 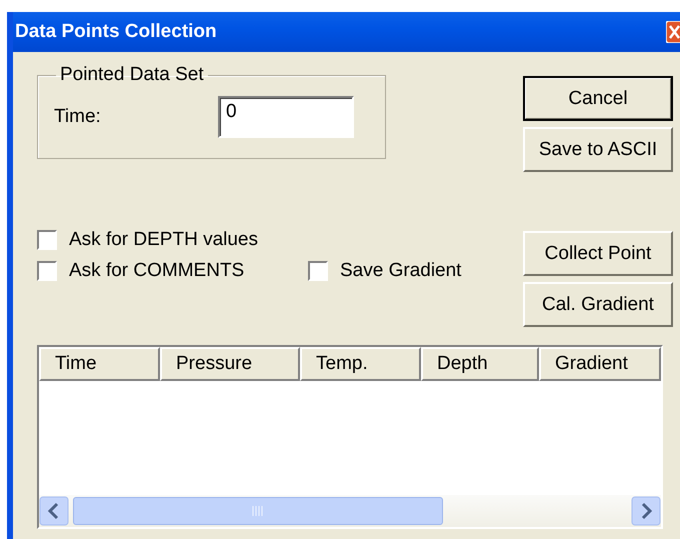 What do you see at coordinates (673, 32) in the screenshot?
I see `close-icon` at bounding box center [673, 32].